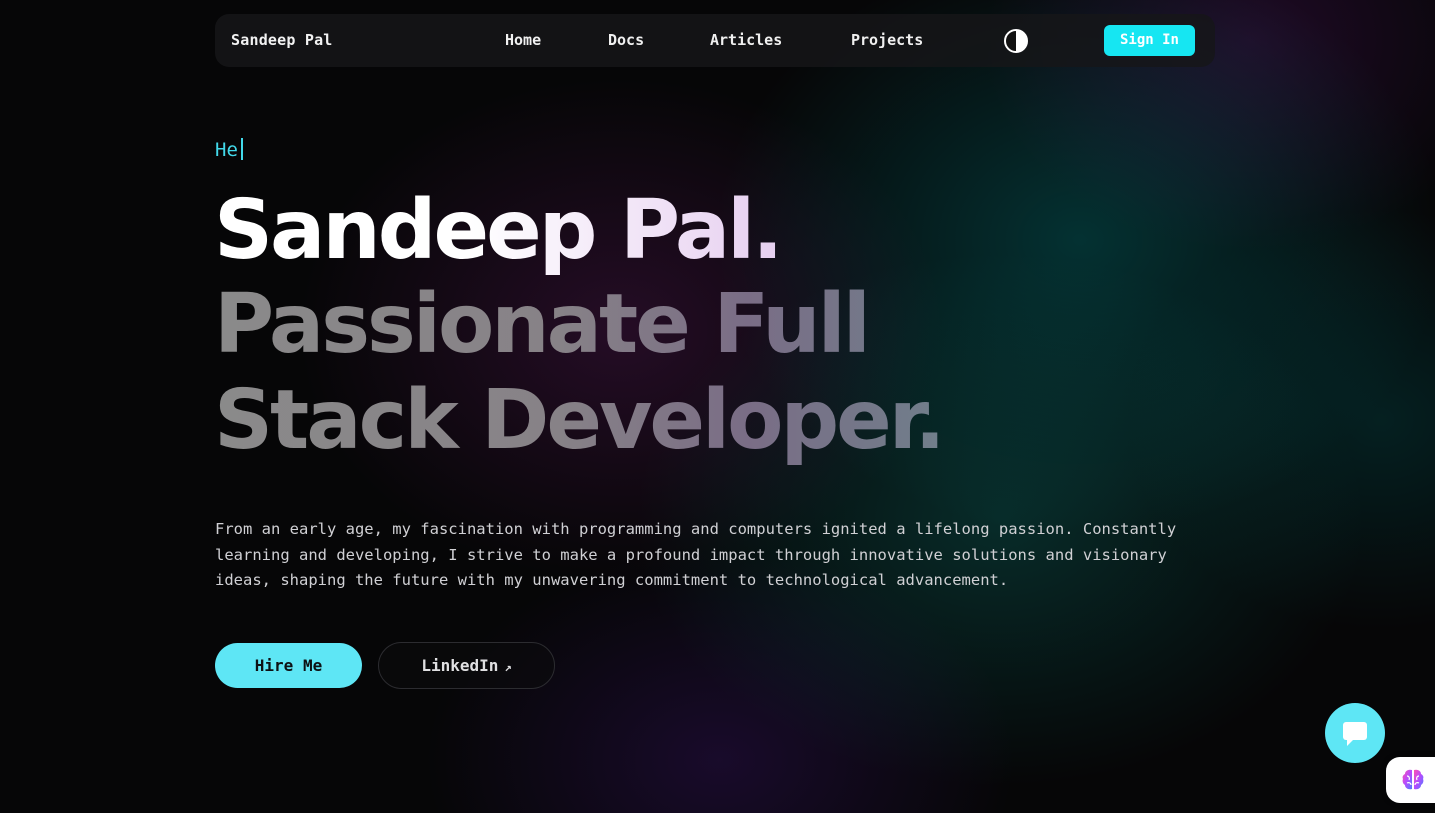 This screenshot has width=1435, height=813. I want to click on typing-text-value: He, so click(226, 150).